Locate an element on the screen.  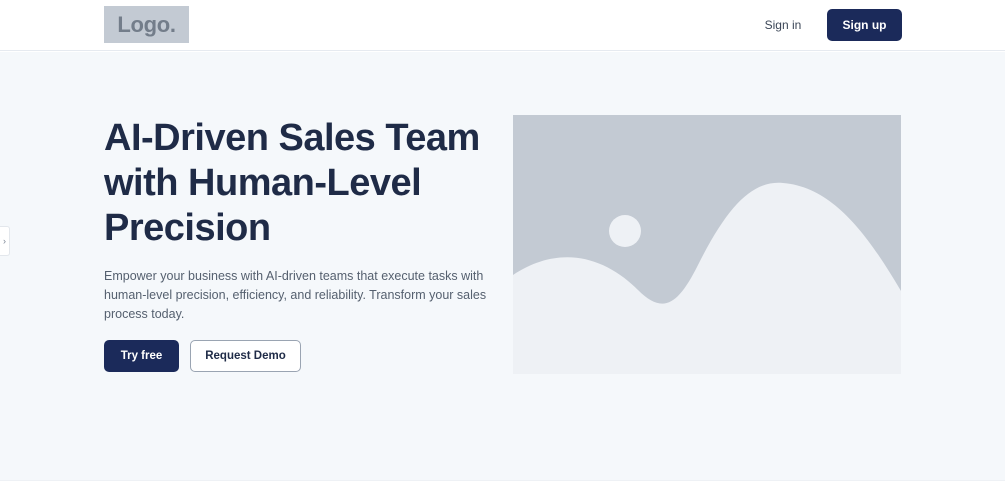
sign-in-link: Sign in is located at coordinates (783, 24).